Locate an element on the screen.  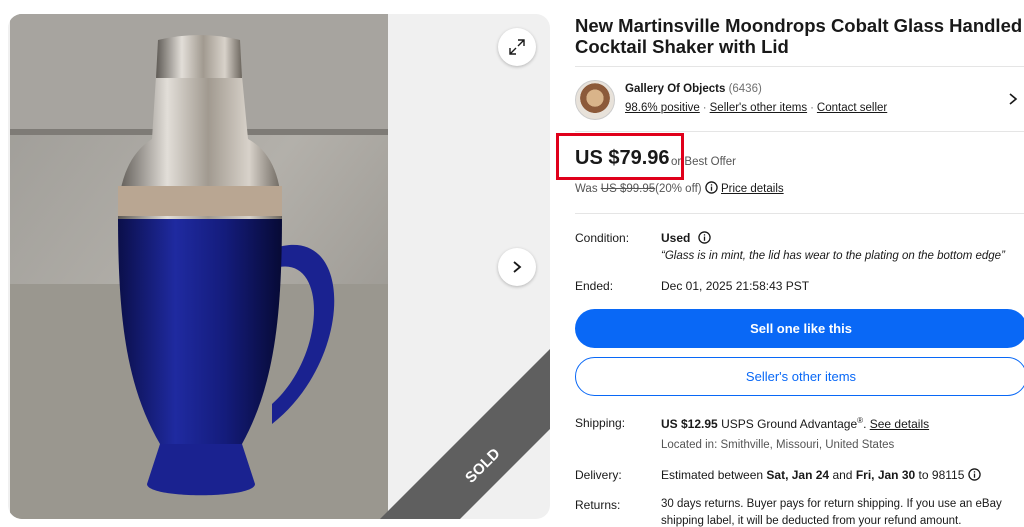
seller-other-items-link: Seller's other items is located at coordinates (758, 108).